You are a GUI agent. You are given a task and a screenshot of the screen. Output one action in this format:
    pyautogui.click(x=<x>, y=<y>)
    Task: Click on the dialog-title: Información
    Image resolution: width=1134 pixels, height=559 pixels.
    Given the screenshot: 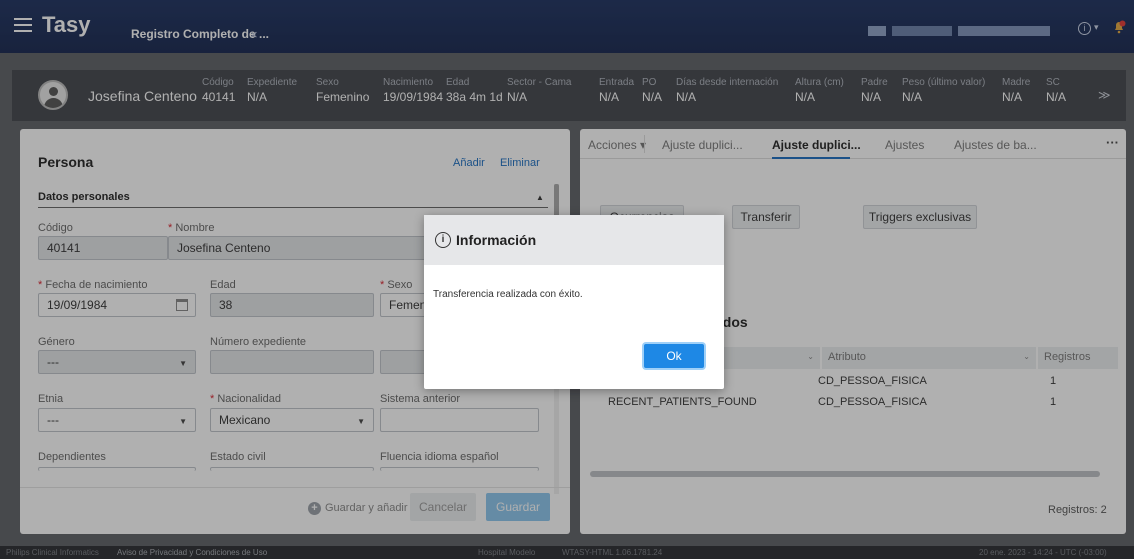 What is the action you would take?
    pyautogui.click(x=496, y=240)
    